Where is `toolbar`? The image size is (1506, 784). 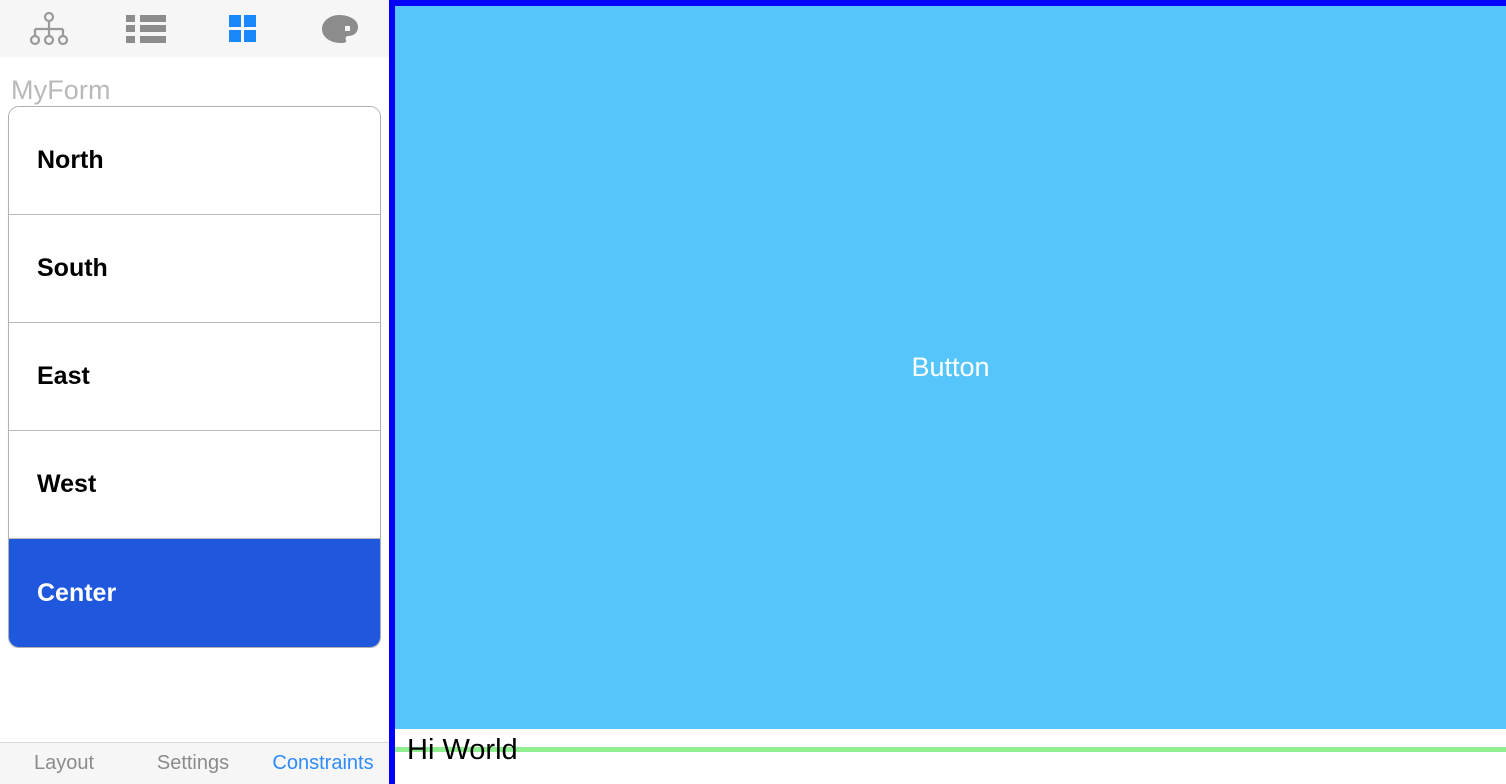
toolbar is located at coordinates (194, 28).